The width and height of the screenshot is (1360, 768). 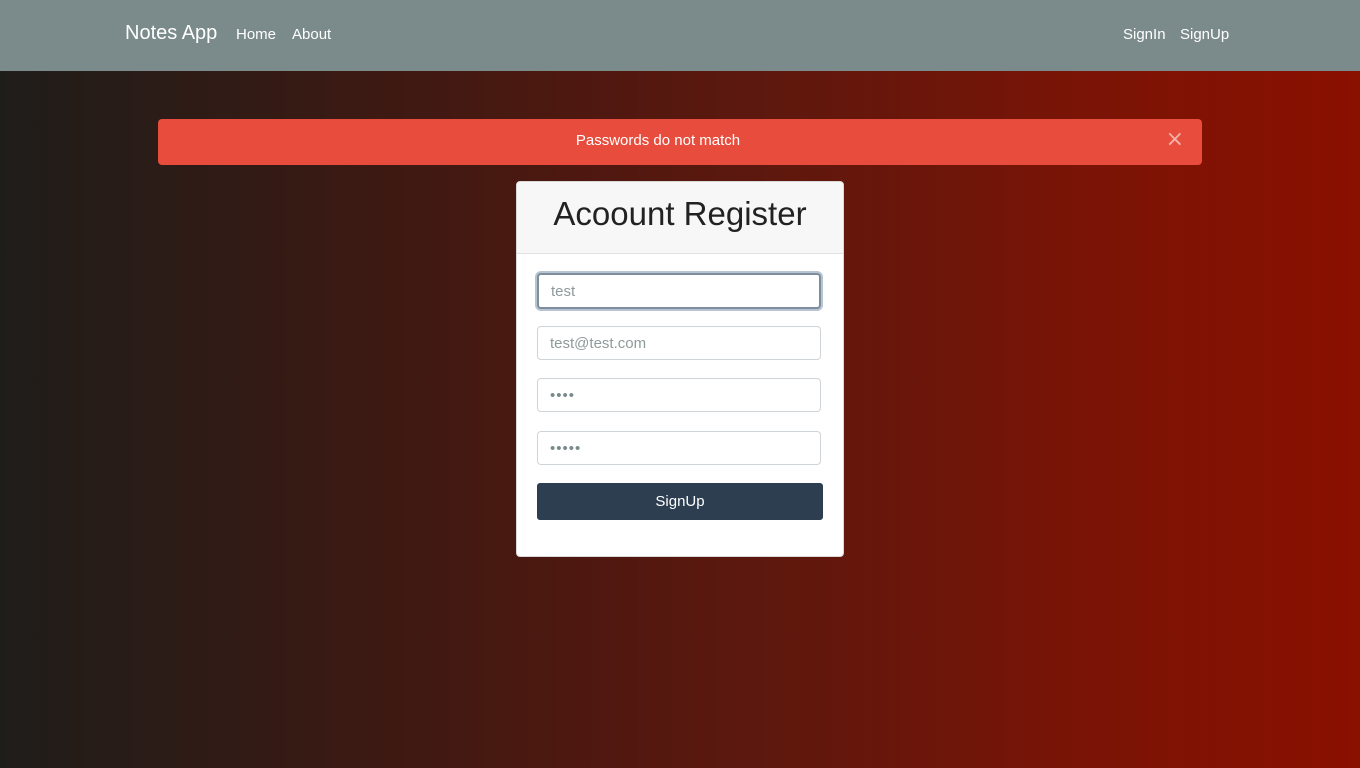 I want to click on password-field, so click(x=679, y=395).